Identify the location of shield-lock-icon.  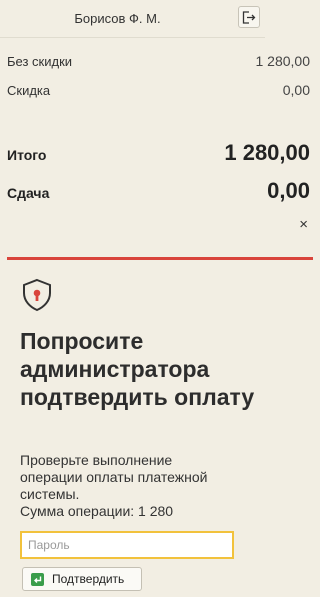
(37, 295).